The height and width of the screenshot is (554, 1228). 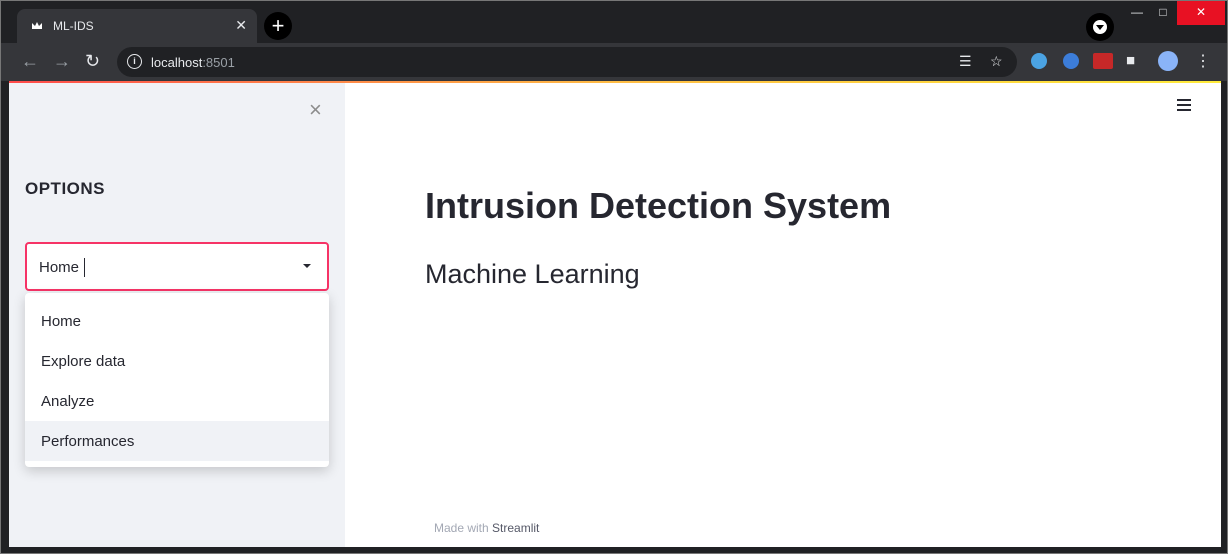 I want to click on tab-title: ML-IDS, so click(x=73, y=26).